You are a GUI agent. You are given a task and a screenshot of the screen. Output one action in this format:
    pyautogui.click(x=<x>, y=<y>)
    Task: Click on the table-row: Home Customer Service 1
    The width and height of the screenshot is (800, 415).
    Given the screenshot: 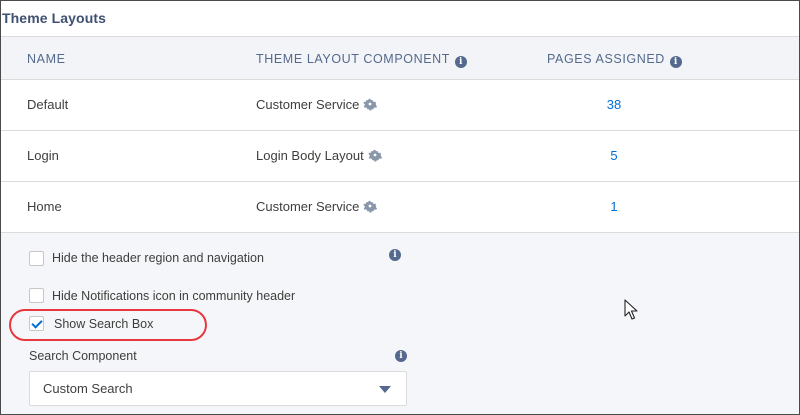 What is the action you would take?
    pyautogui.click(x=400, y=207)
    